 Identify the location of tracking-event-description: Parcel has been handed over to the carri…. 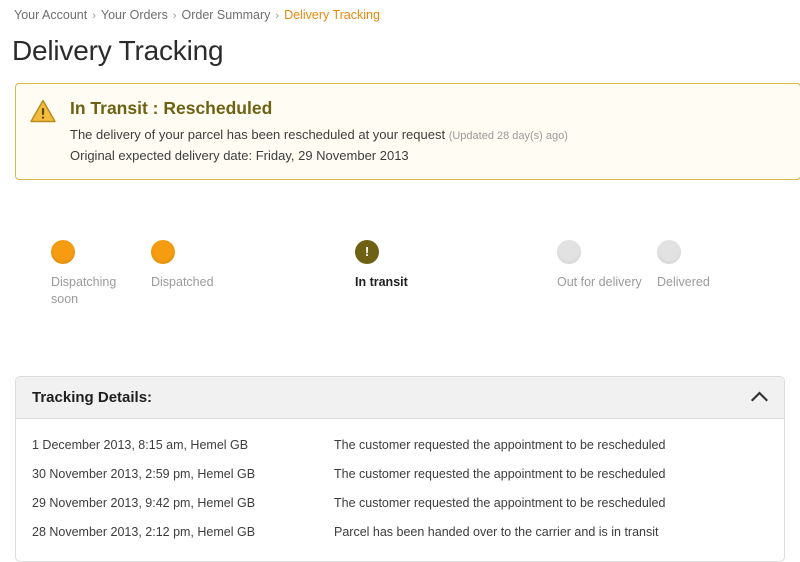
(496, 532).